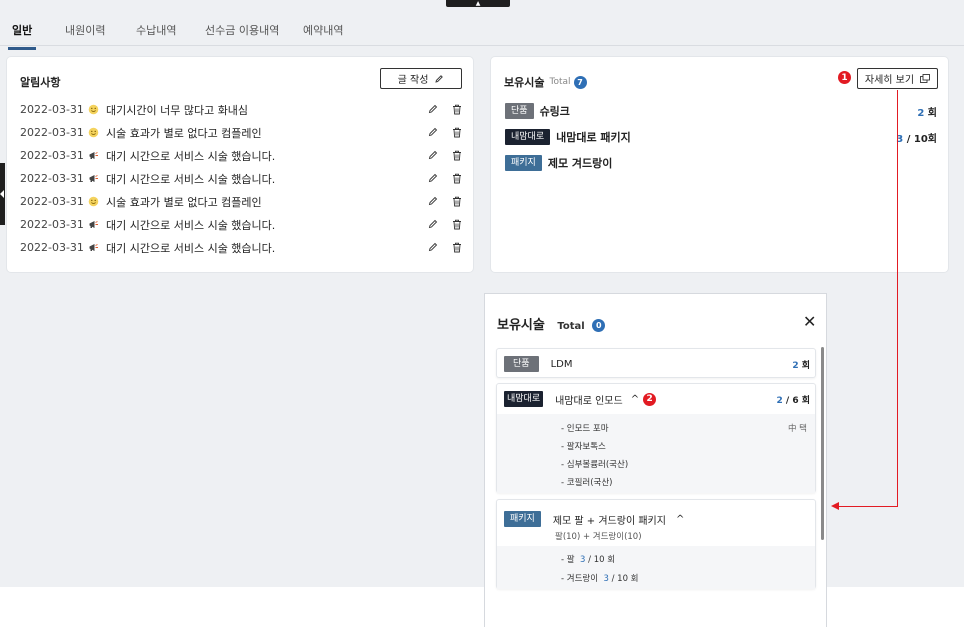 Image resolution: width=964 pixels, height=627 pixels. Describe the element at coordinates (521, 325) in the screenshot. I see `popup-title: 보유시술` at that location.